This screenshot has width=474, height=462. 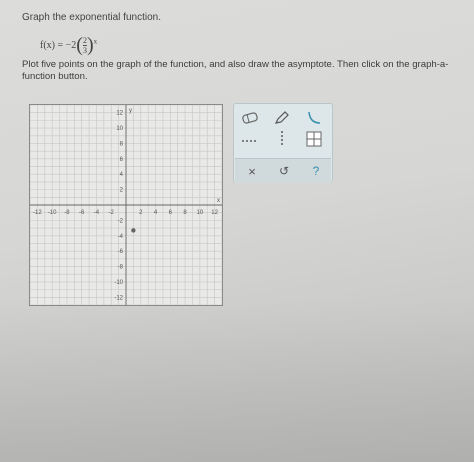 What do you see at coordinates (185, 213) in the screenshot?
I see `x-tick-label: 8` at bounding box center [185, 213].